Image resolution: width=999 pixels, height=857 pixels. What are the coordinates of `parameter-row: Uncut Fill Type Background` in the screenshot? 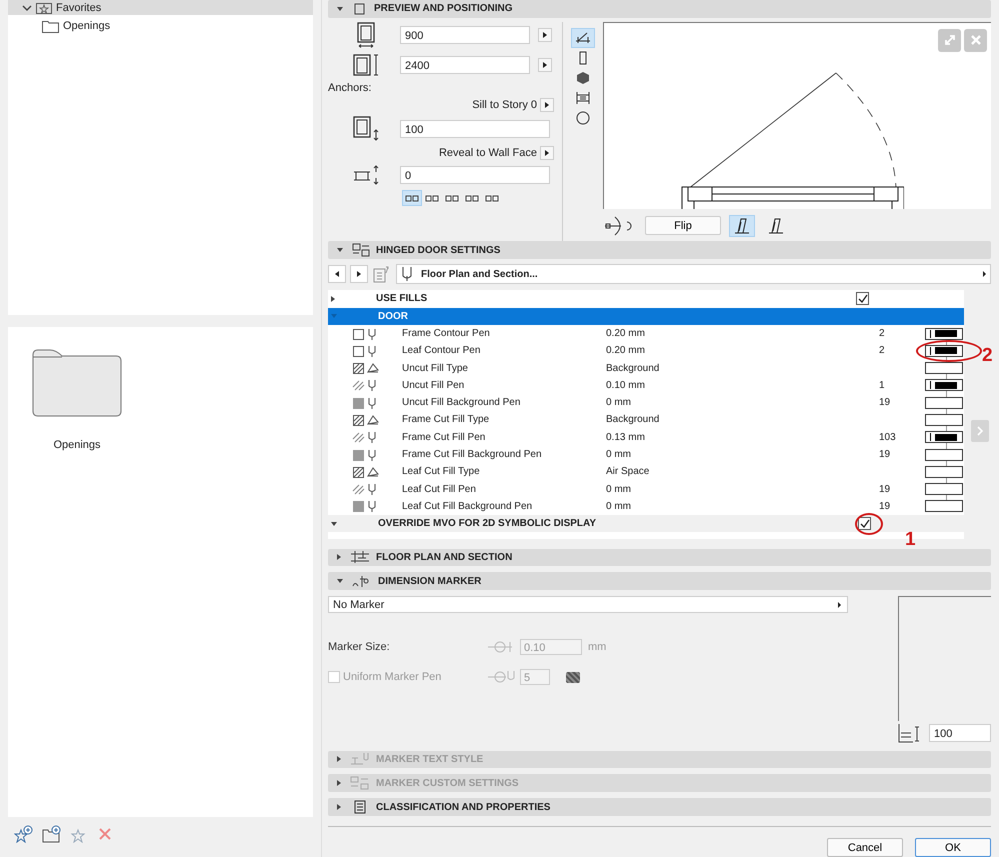 It's located at (646, 368).